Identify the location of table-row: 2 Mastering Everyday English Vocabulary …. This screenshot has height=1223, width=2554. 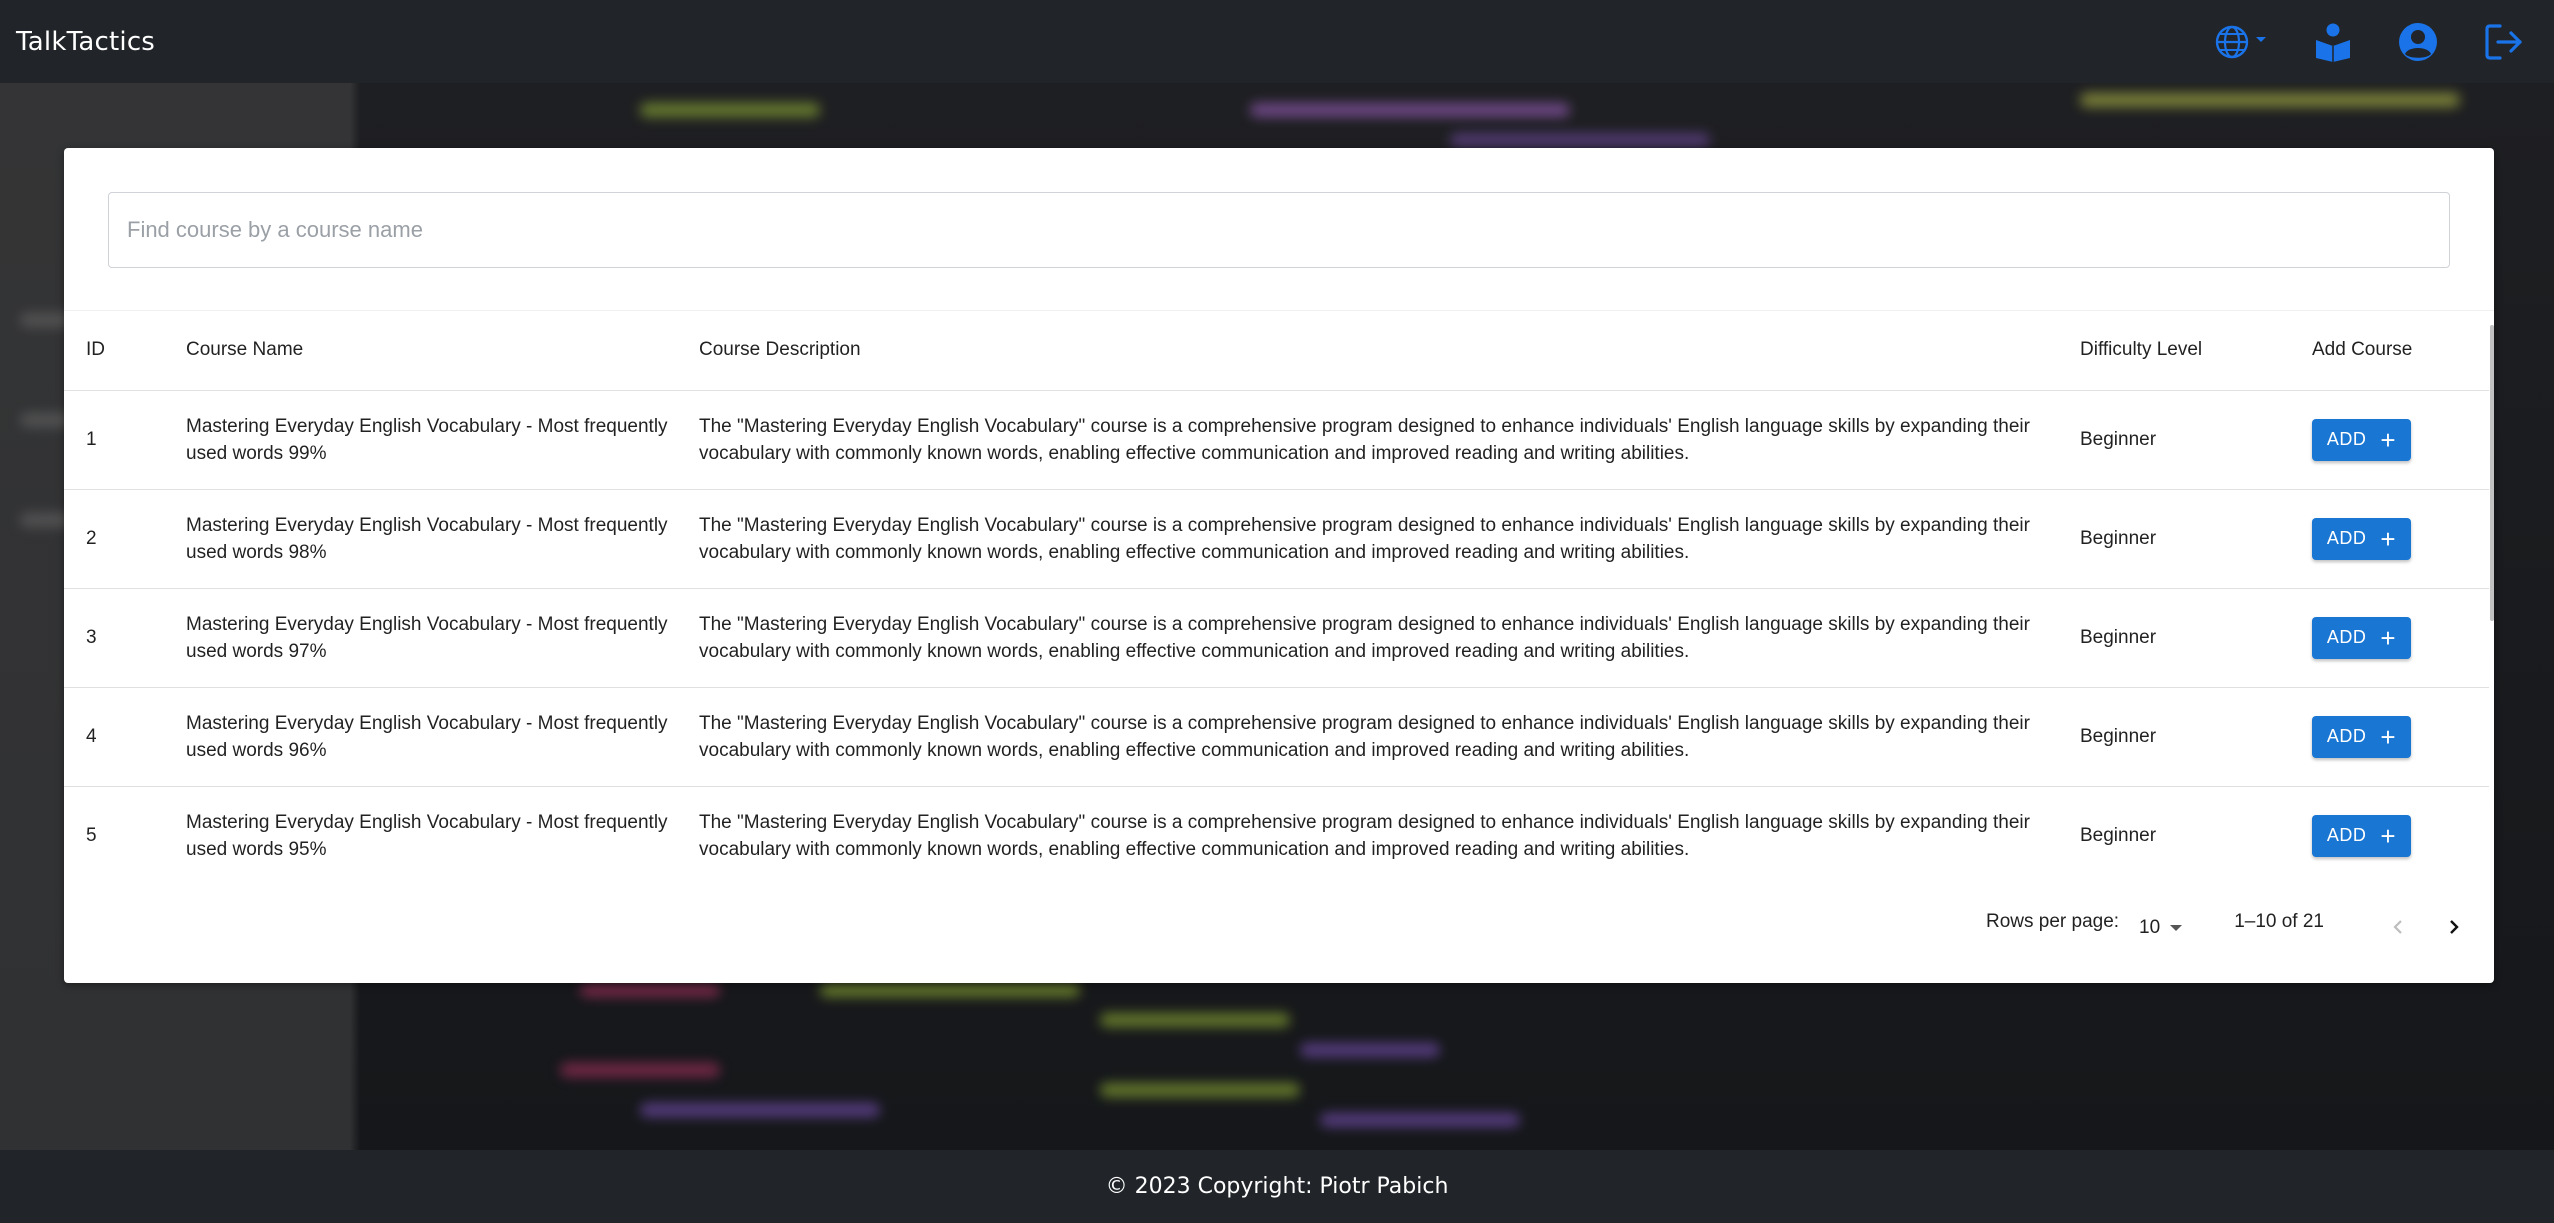
(1276, 539).